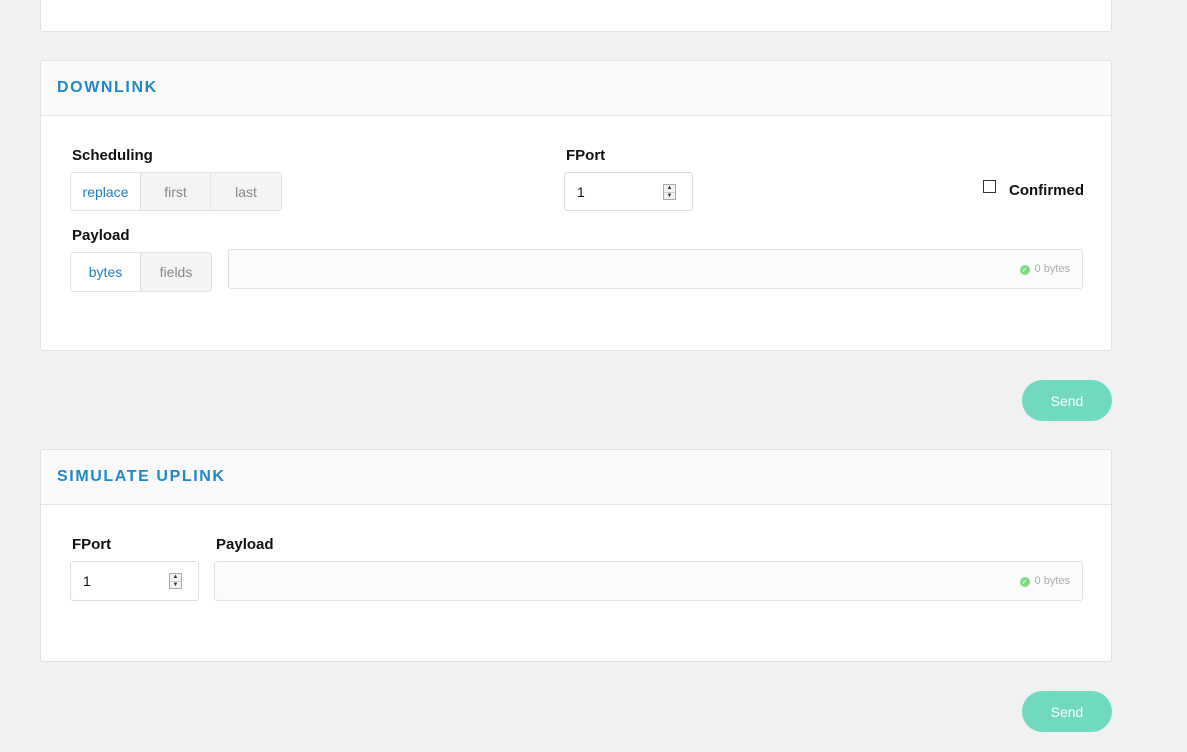 The width and height of the screenshot is (1187, 752). Describe the element at coordinates (1052, 269) in the screenshot. I see `downlink-payload-size-text: 0 bytes` at that location.